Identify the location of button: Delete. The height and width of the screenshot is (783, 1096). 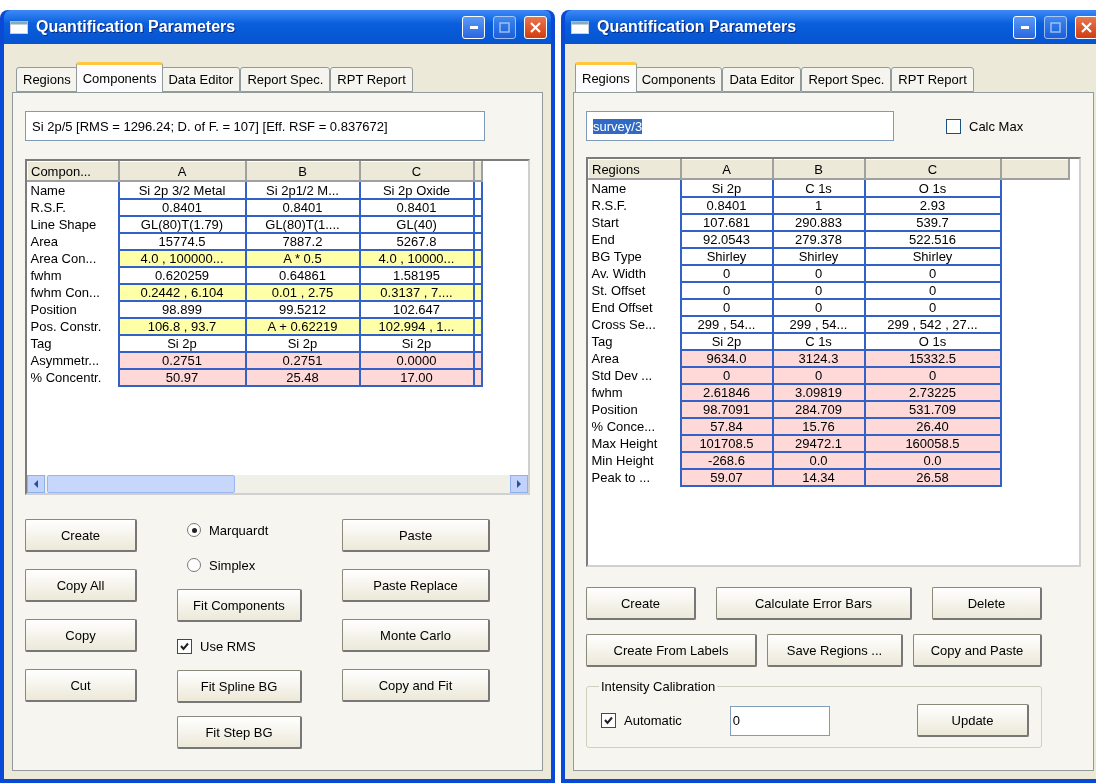
(987, 603).